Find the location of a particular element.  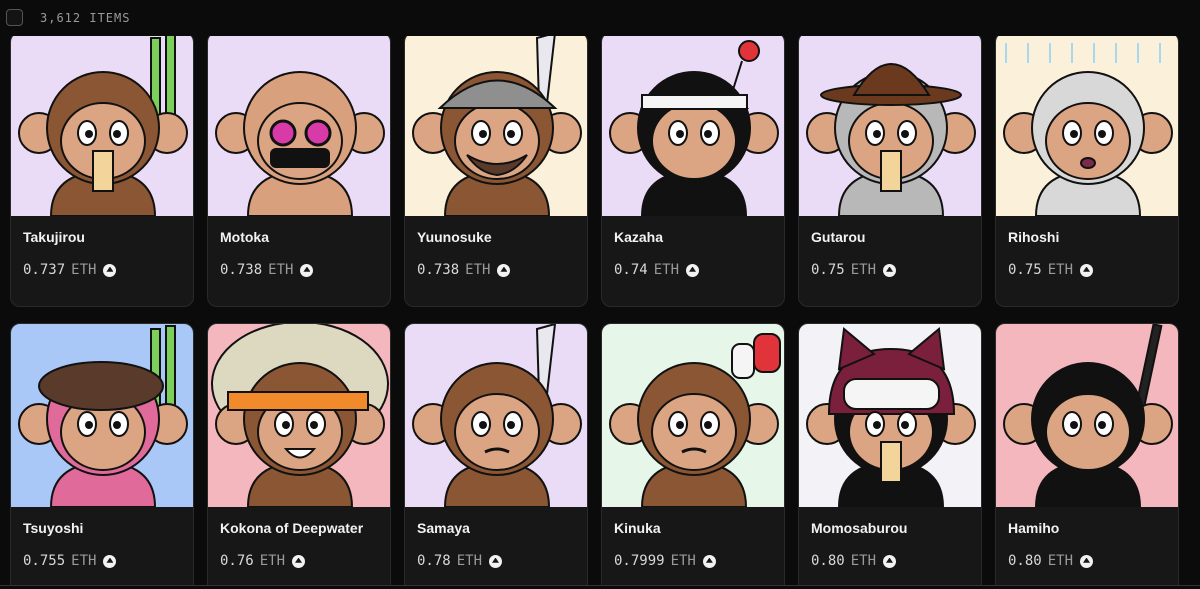

nft-card: Gutarou 0.75 ETH is located at coordinates (890, 169).